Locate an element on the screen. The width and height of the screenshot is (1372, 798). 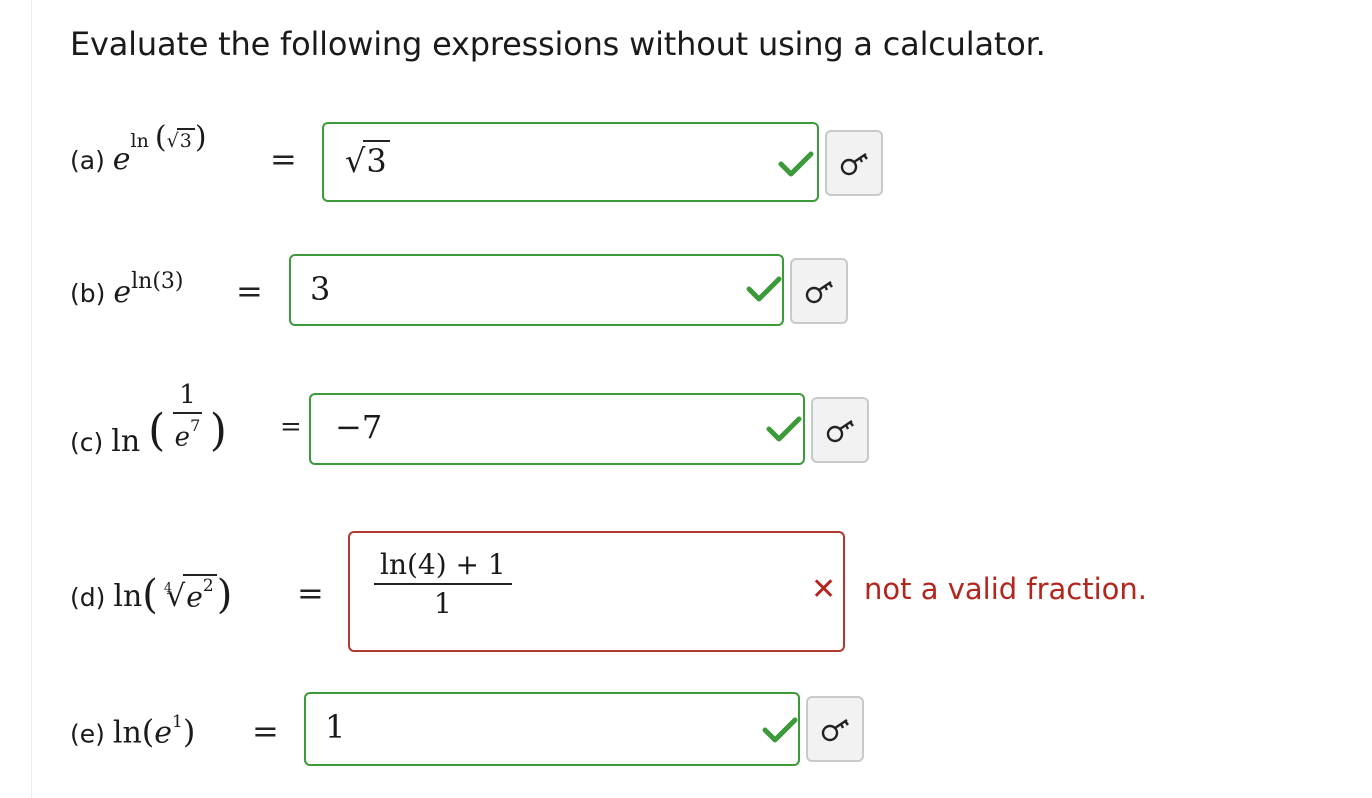
left-border is located at coordinates (31, 399).